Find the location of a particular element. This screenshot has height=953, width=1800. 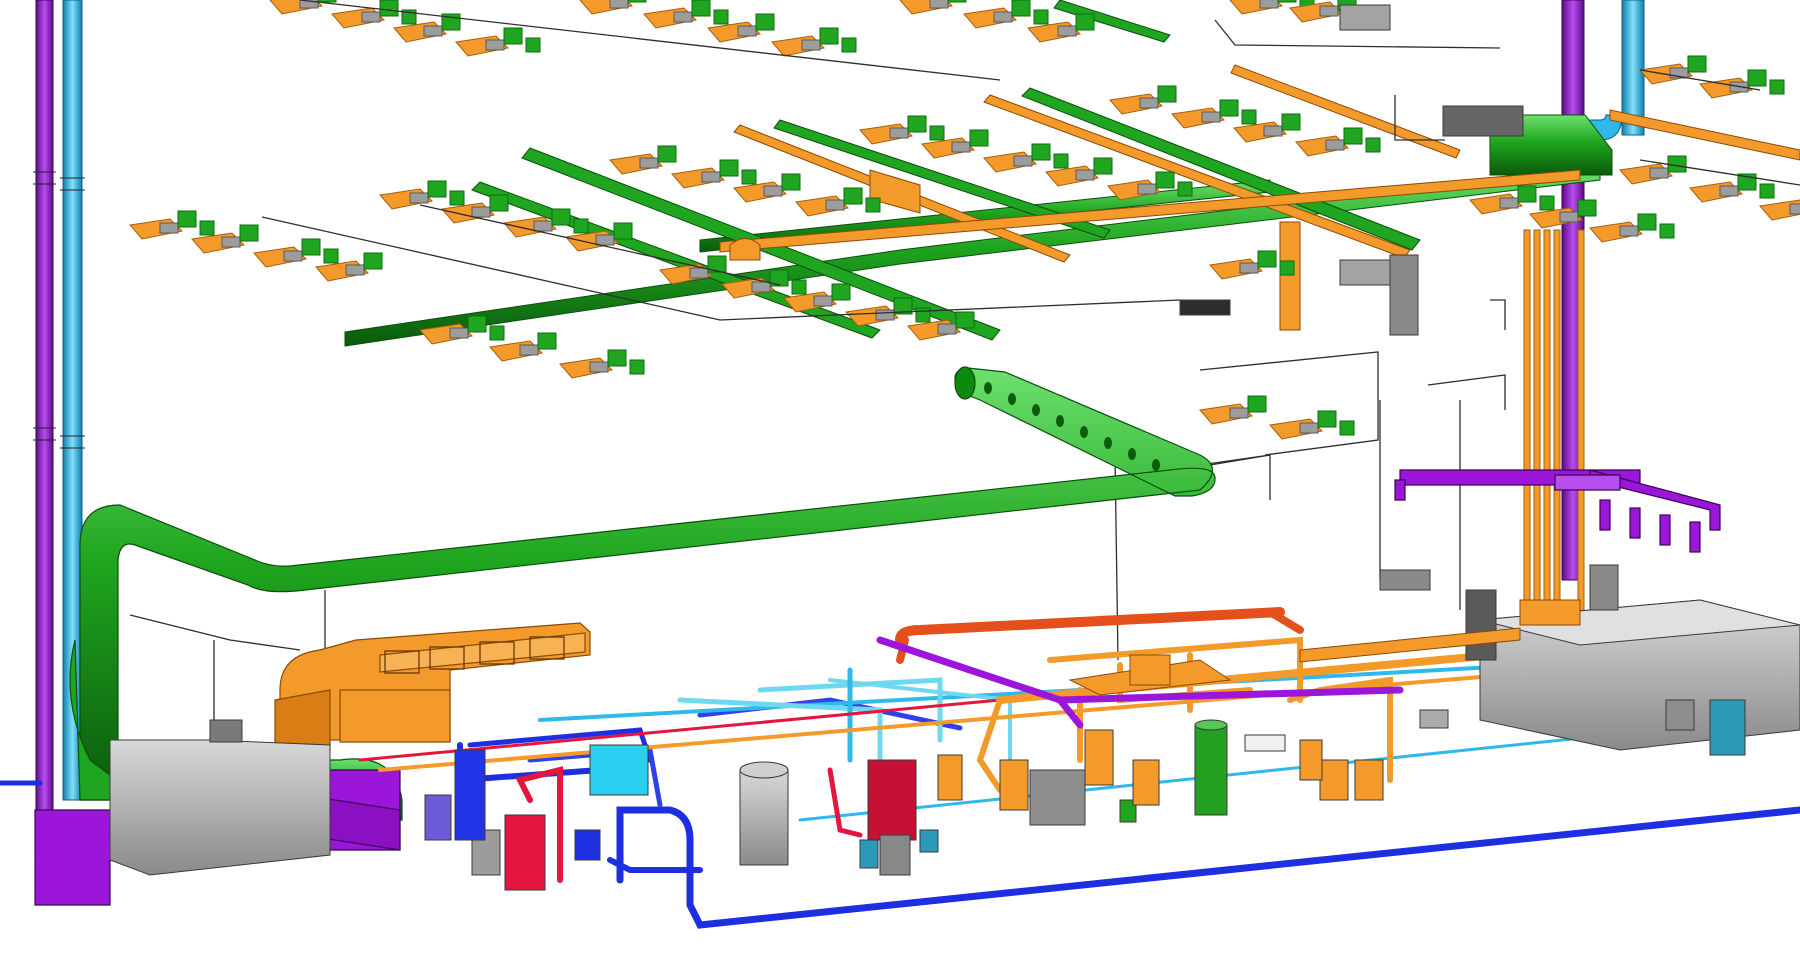

dark-panel-riser is located at coordinates (1481, 625).